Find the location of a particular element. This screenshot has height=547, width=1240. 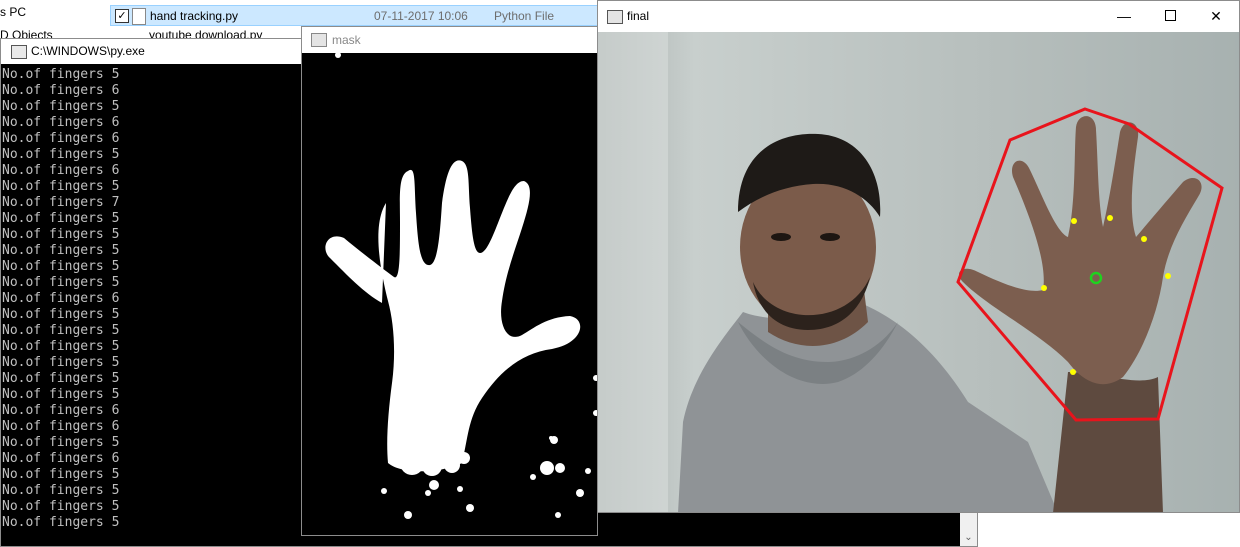

console-line: No.of fingers 7 is located at coordinates (61, 202).